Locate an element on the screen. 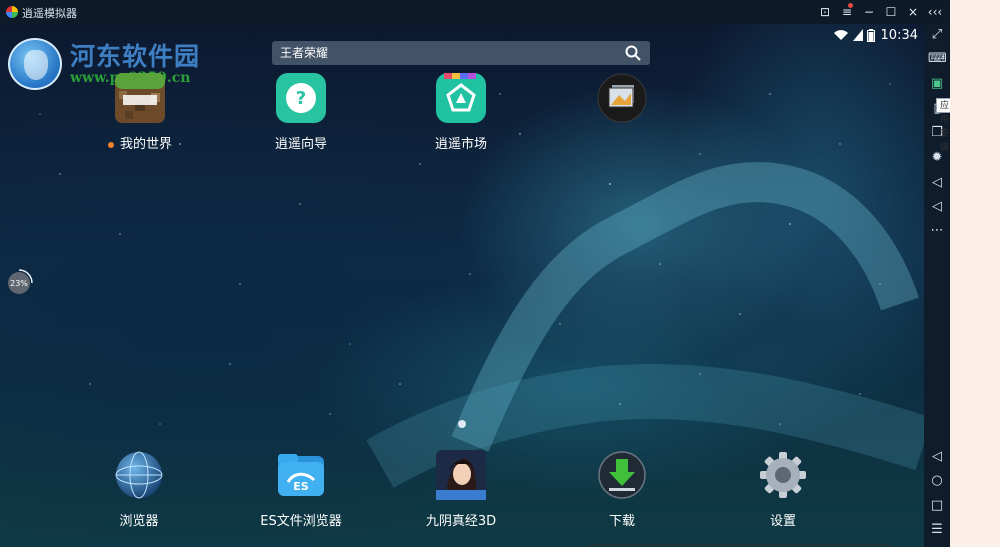  app-guide: ? 逍遥向导 is located at coordinates (301, 112).